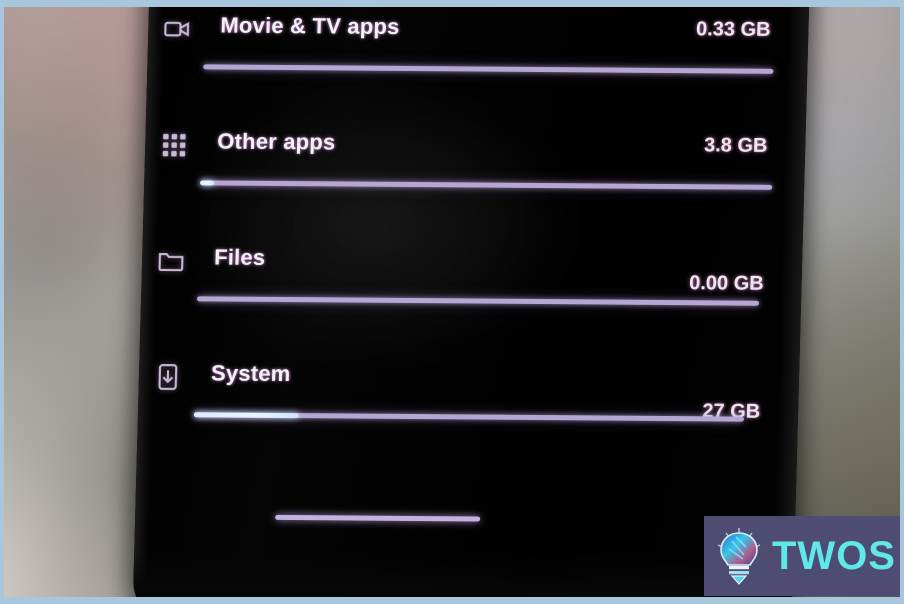 This screenshot has width=904, height=604. Describe the element at coordinates (458, 396) in the screenshot. I see `storage-row-system: System 27 GB` at that location.